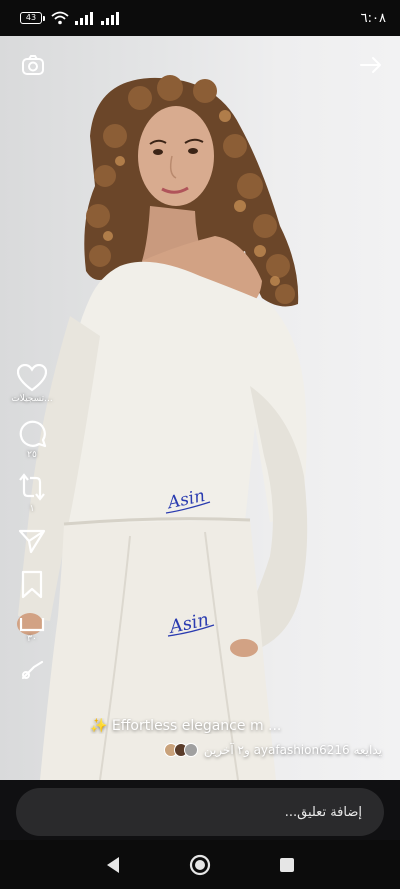 The image size is (400, 889). Describe the element at coordinates (32, 625) in the screenshot. I see `remix-icon` at that location.